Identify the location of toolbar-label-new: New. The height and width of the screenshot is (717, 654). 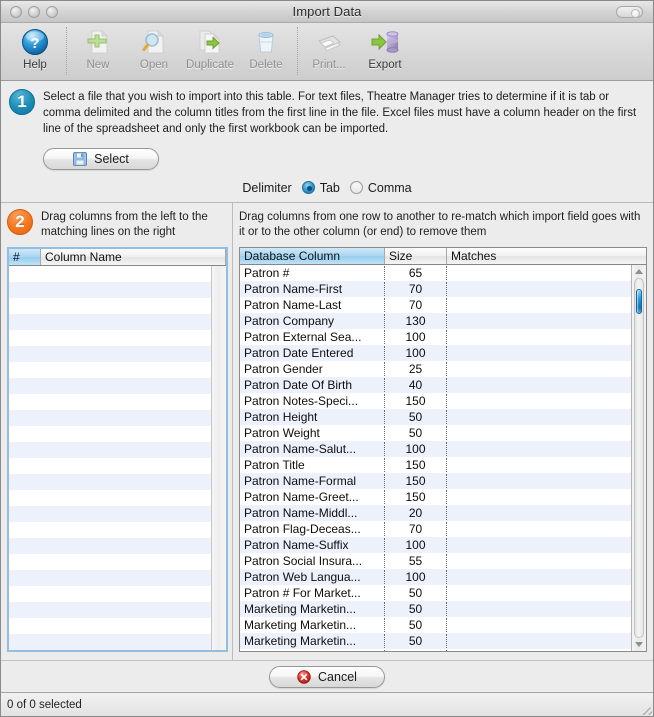
(98, 65).